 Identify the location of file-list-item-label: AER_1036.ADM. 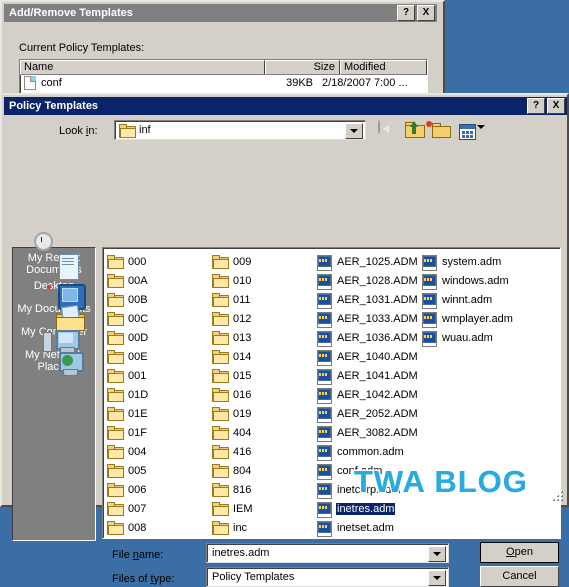
(377, 337).